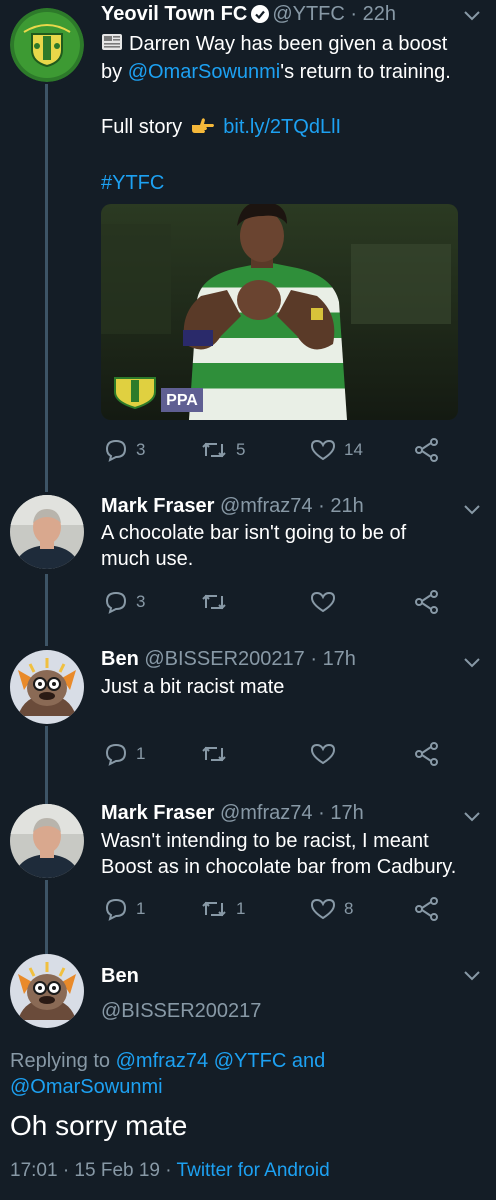 The width and height of the screenshot is (496, 1200). I want to click on tweet-text-line: Boost as in chocolate bar from Cadbury., so click(279, 867).